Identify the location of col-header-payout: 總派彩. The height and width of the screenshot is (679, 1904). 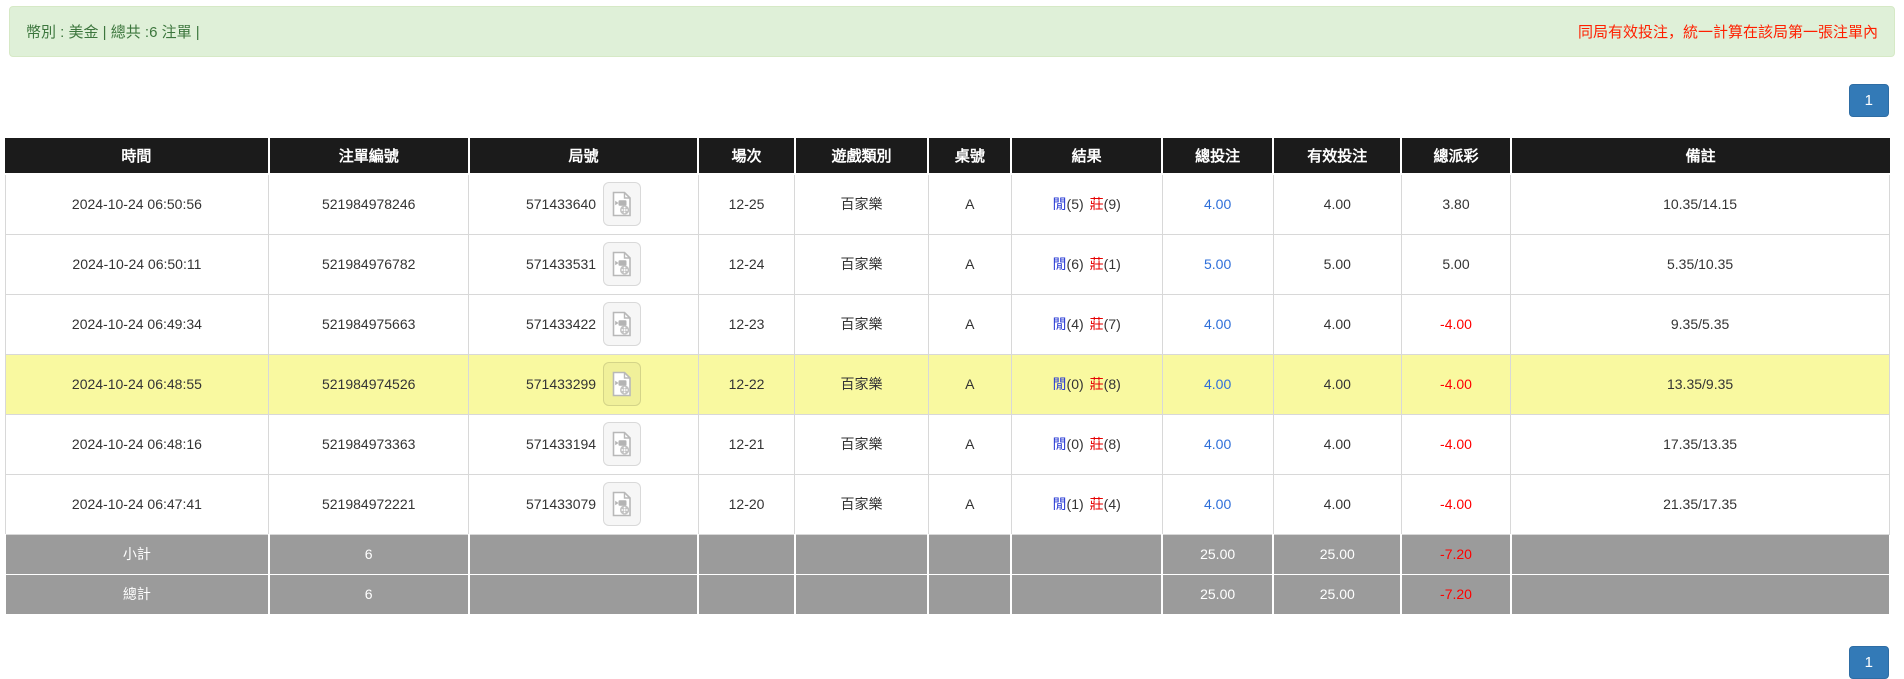
(1455, 156).